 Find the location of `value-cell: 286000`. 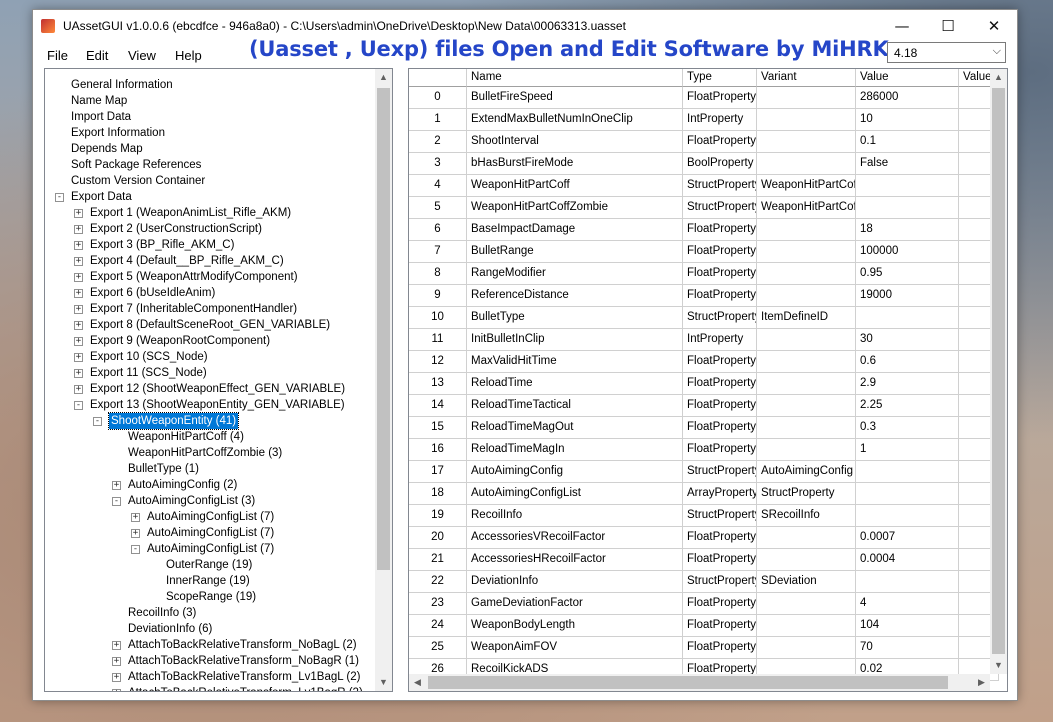

value-cell: 286000 is located at coordinates (907, 98).